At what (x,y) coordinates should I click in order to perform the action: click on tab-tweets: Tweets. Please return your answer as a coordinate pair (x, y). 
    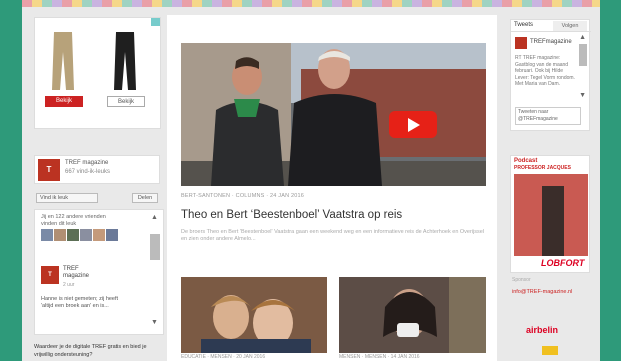
    Looking at the image, I should click on (523, 25).